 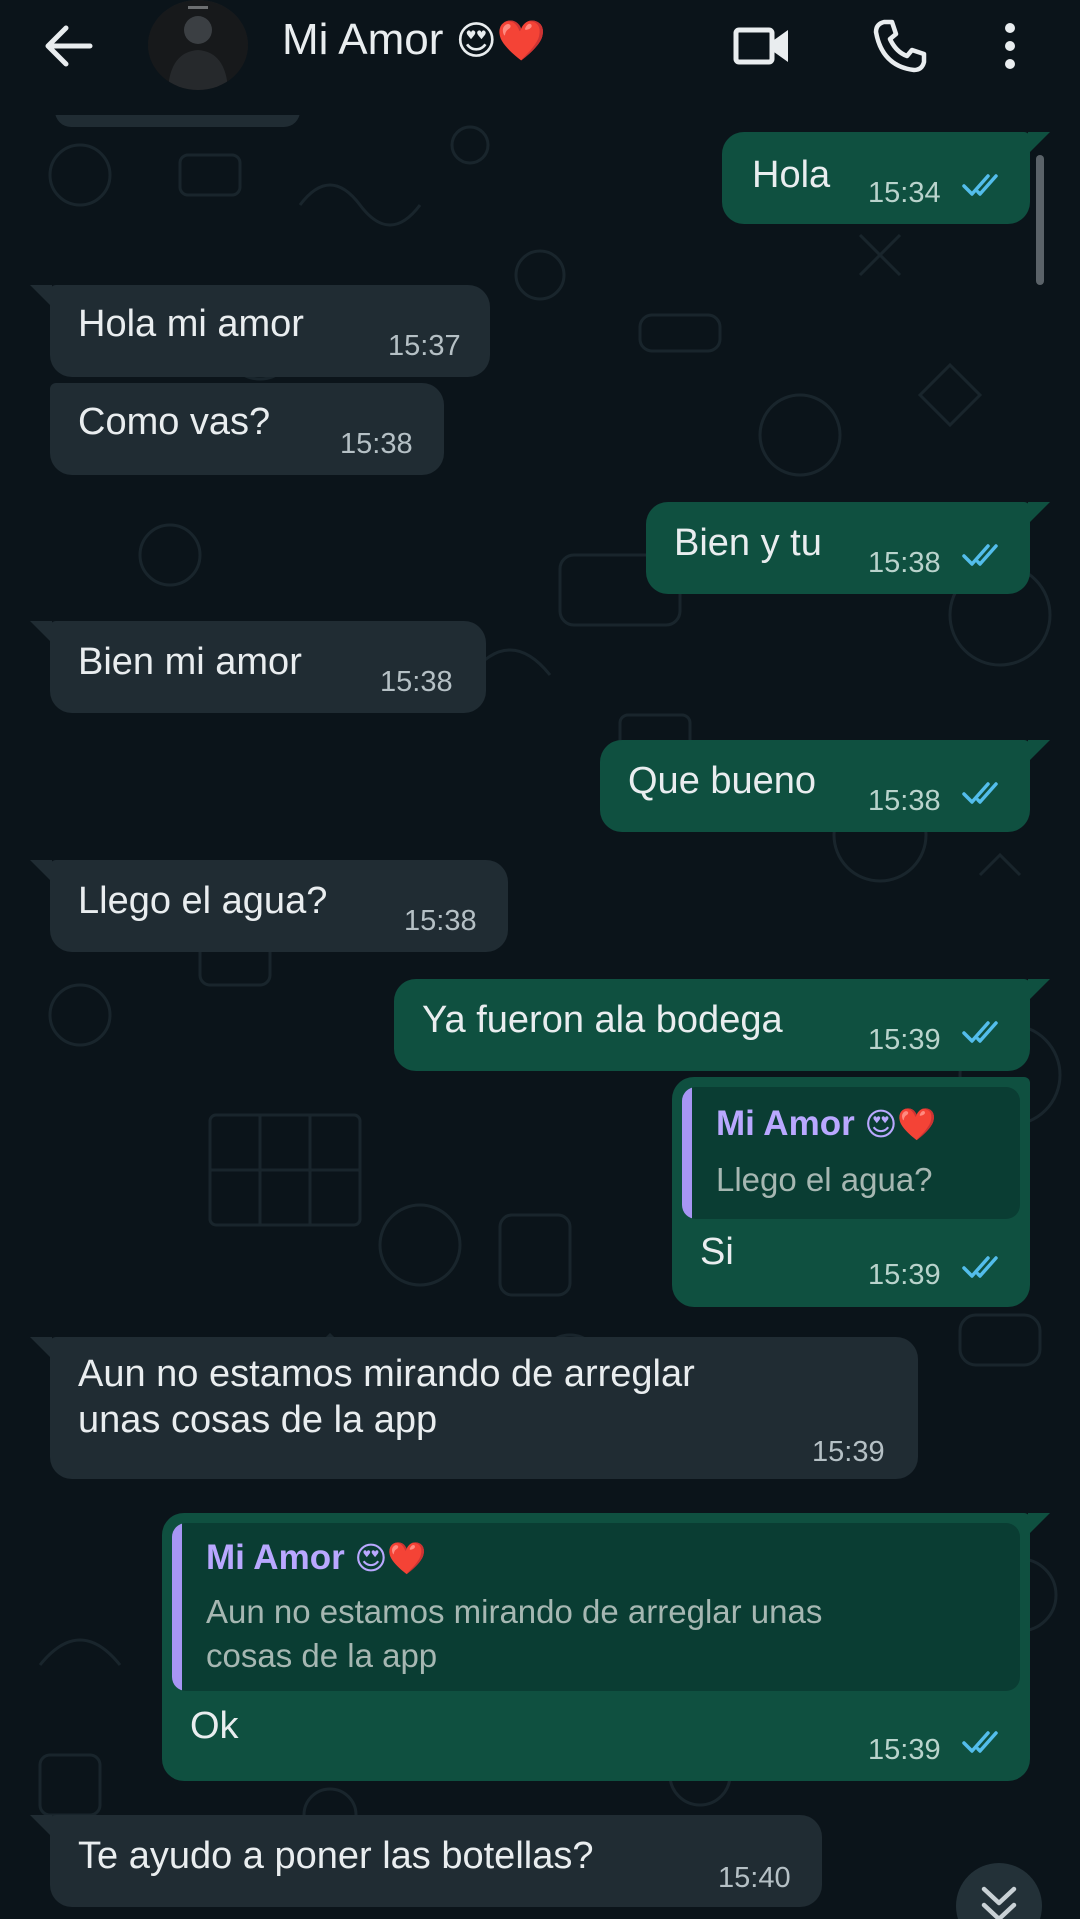 What do you see at coordinates (824, 1179) in the screenshot?
I see `quoted-text: Llego el agua?` at bounding box center [824, 1179].